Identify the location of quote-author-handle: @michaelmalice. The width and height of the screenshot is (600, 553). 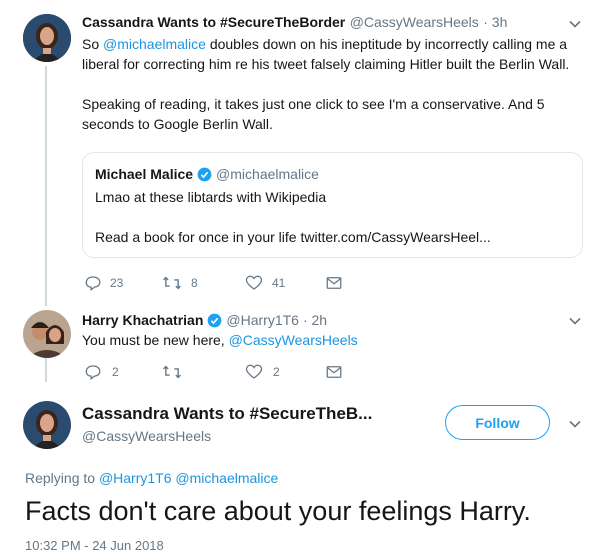
(267, 174).